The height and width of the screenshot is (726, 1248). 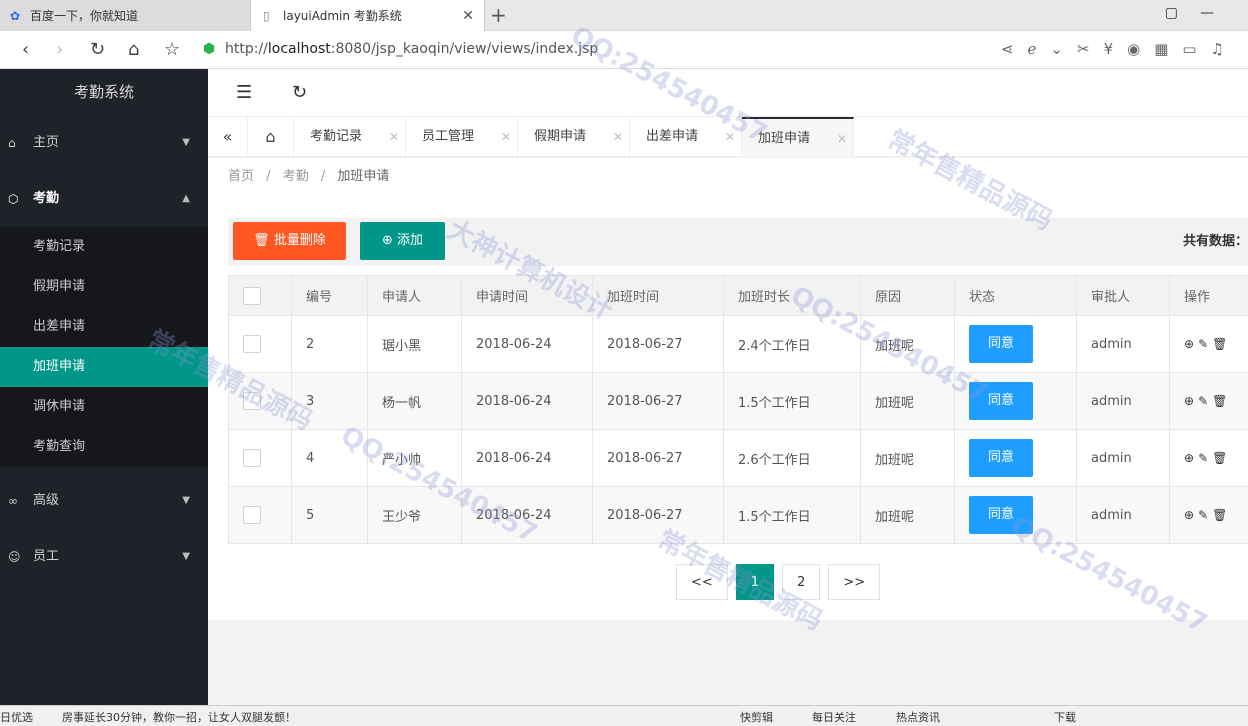 What do you see at coordinates (702, 582) in the screenshot?
I see `pager-prev: <<` at bounding box center [702, 582].